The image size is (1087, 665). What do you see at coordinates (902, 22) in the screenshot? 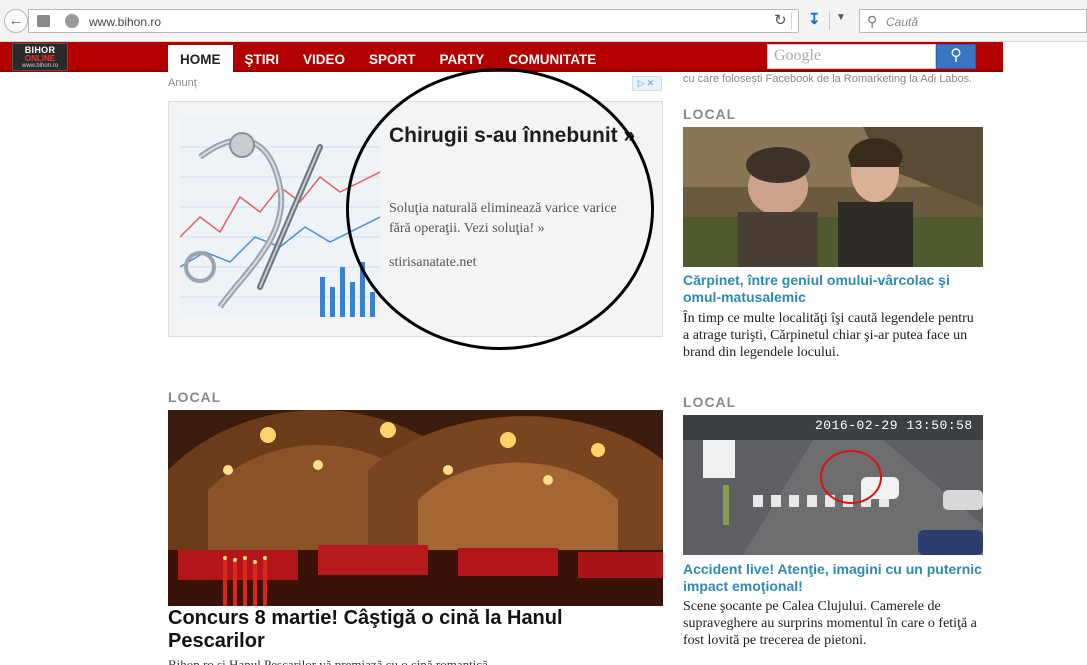
I see `search-placeholder: Caută` at bounding box center [902, 22].